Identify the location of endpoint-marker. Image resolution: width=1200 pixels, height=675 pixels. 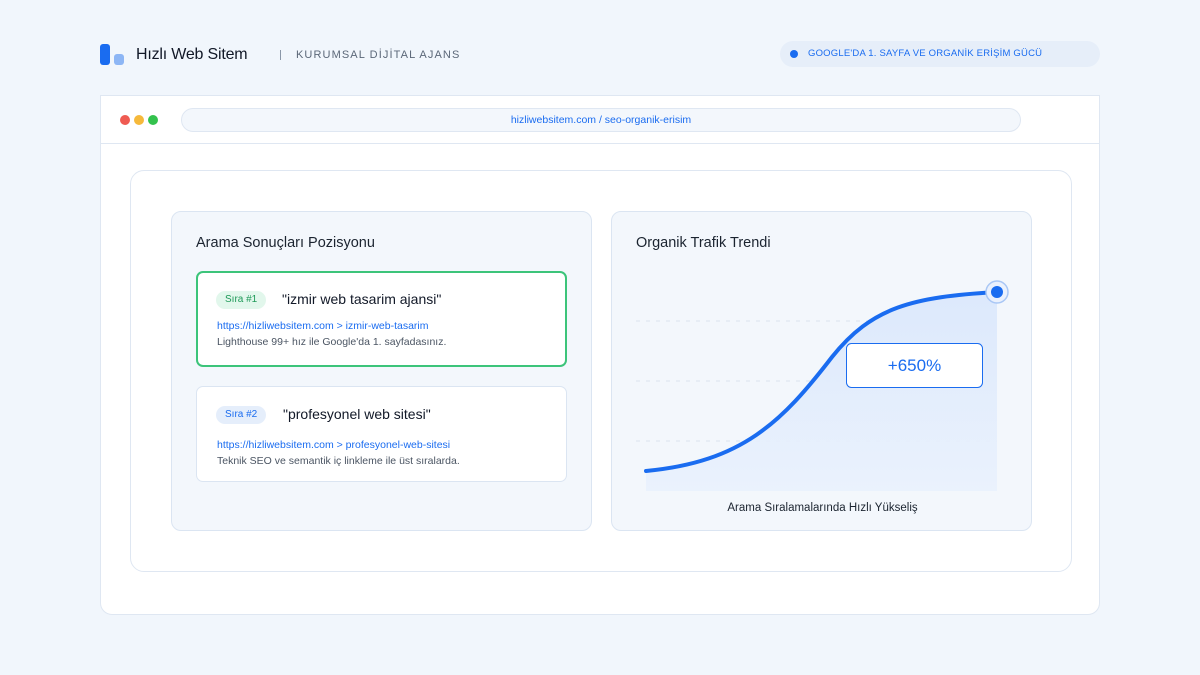
(997, 292).